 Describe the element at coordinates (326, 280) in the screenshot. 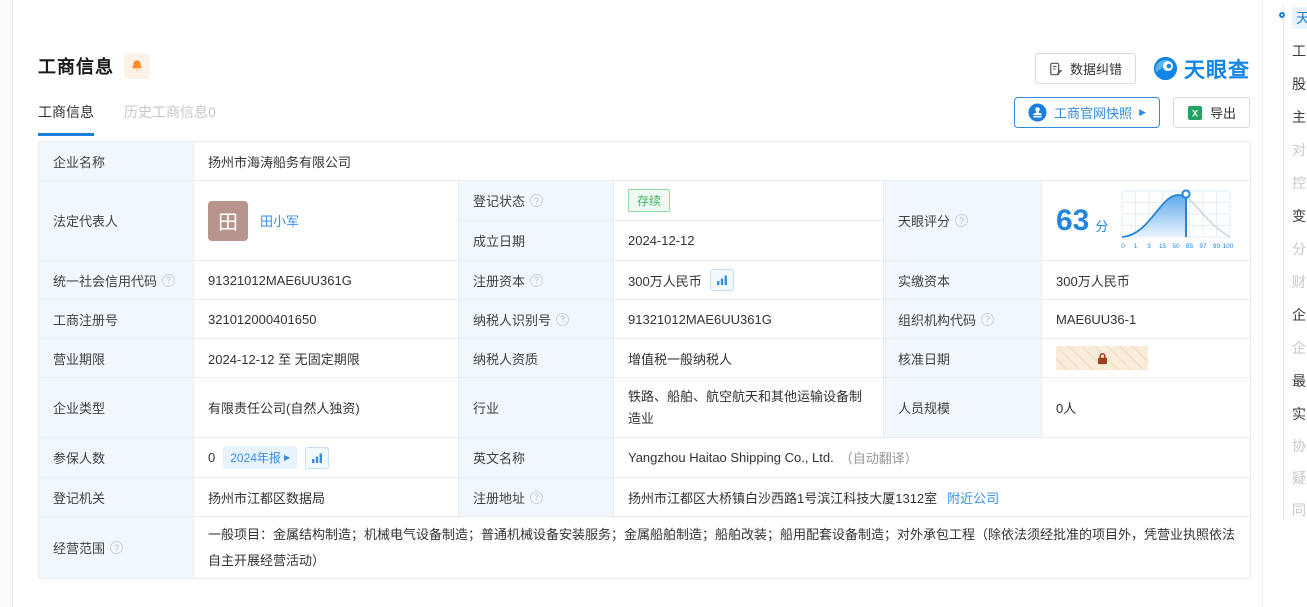

I see `field-value-credit-code: 91321012MAE6UU361G` at that location.